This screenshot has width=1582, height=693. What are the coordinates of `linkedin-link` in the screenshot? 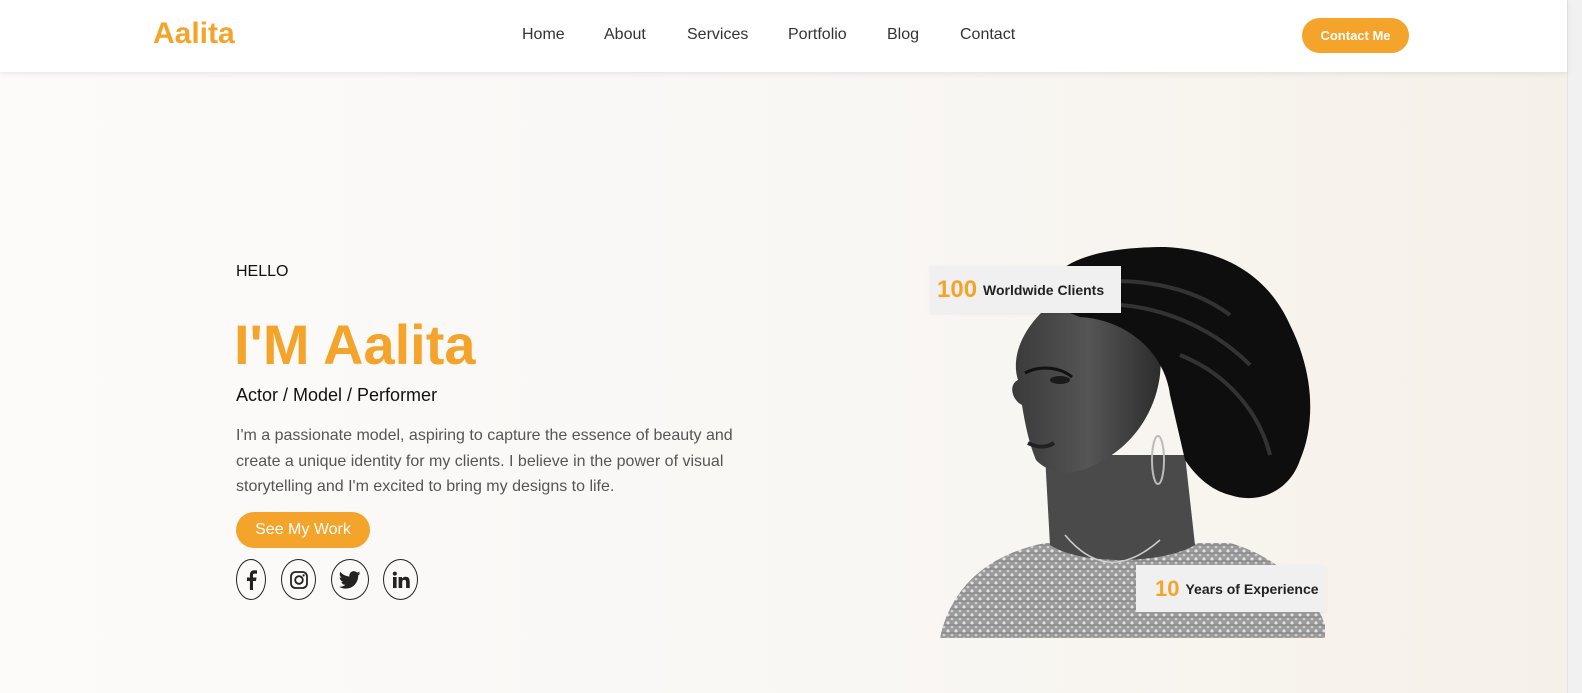 It's located at (400, 579).